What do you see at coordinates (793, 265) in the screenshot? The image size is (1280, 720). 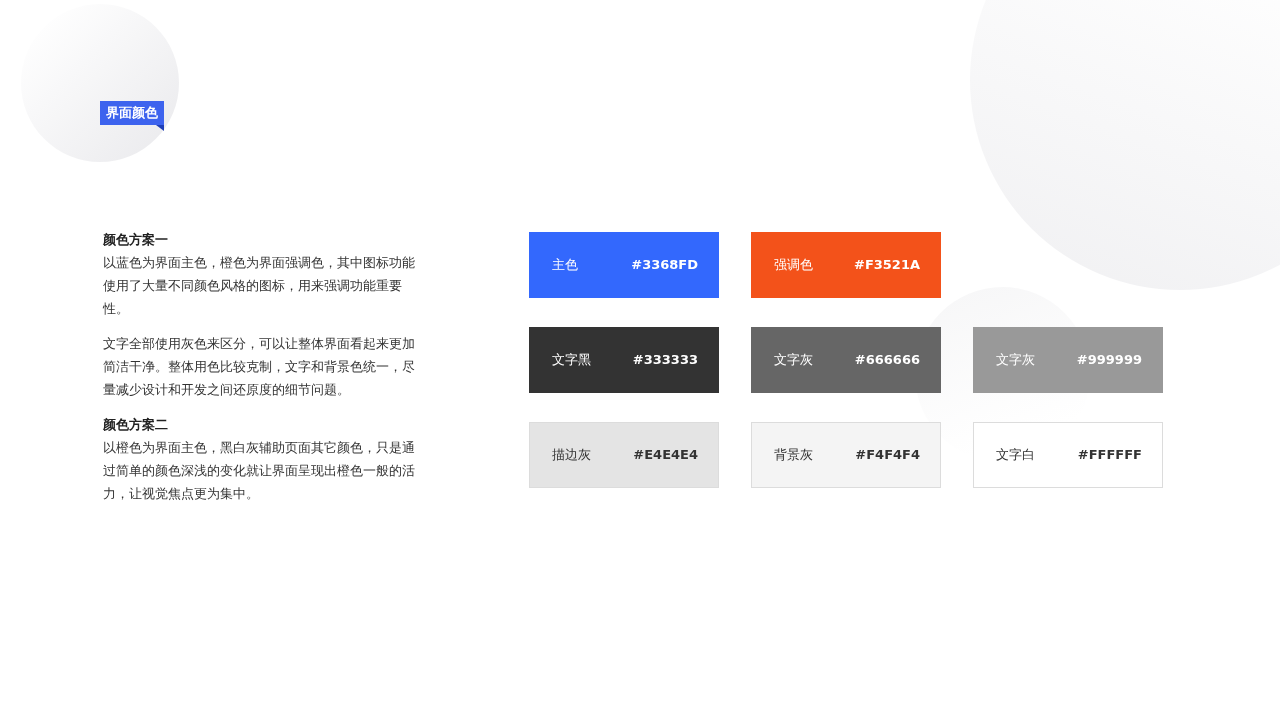 I see `color-name: 强调色` at bounding box center [793, 265].